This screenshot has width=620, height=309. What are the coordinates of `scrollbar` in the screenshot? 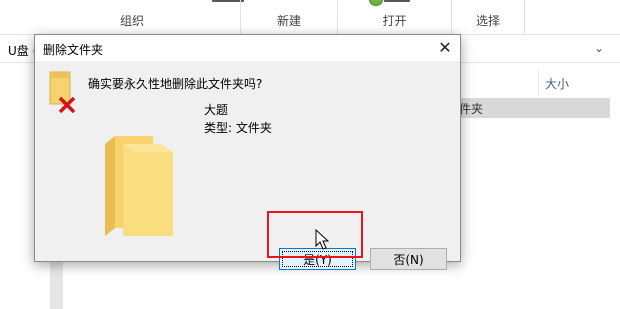 It's located at (56, 283).